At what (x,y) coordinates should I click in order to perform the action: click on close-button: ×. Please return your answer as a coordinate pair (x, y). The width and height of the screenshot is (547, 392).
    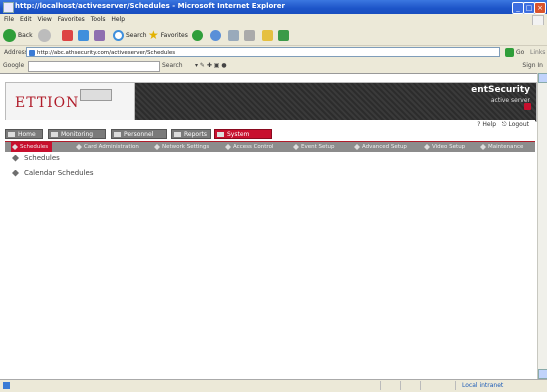
    Looking at the image, I should click on (540, 8).